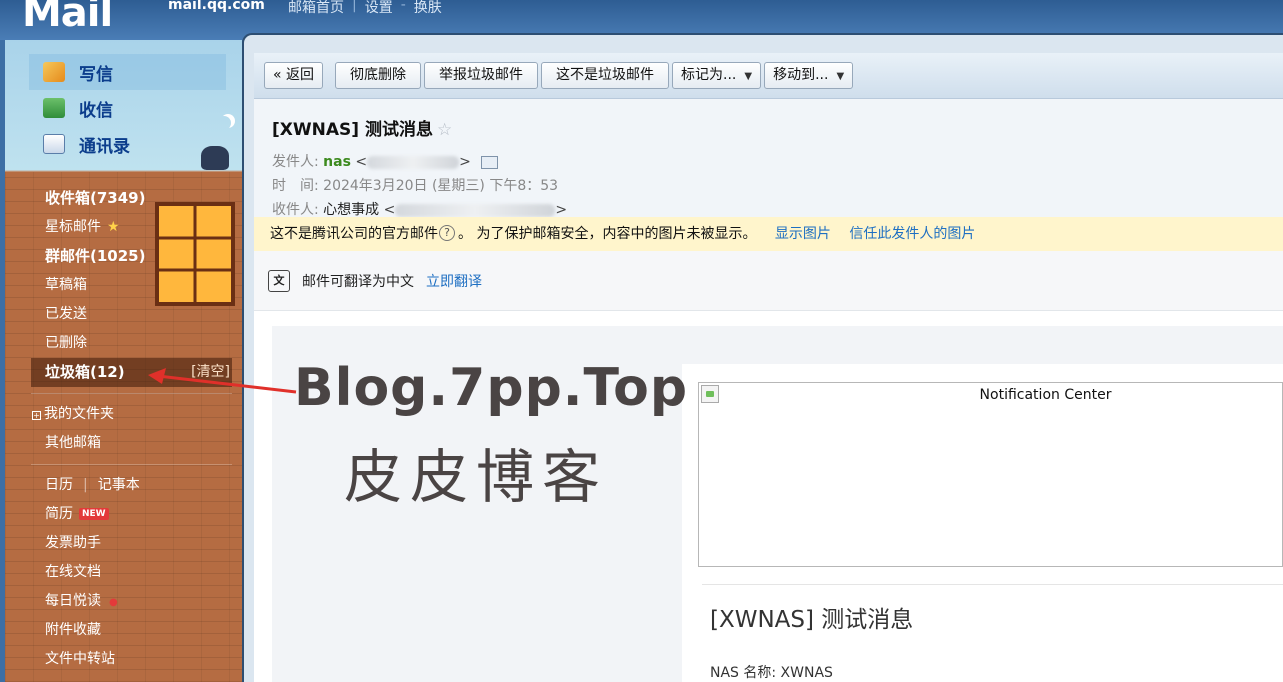  Describe the element at coordinates (1045, 395) in the screenshot. I see `image-alt-text: Notification Center` at that location.